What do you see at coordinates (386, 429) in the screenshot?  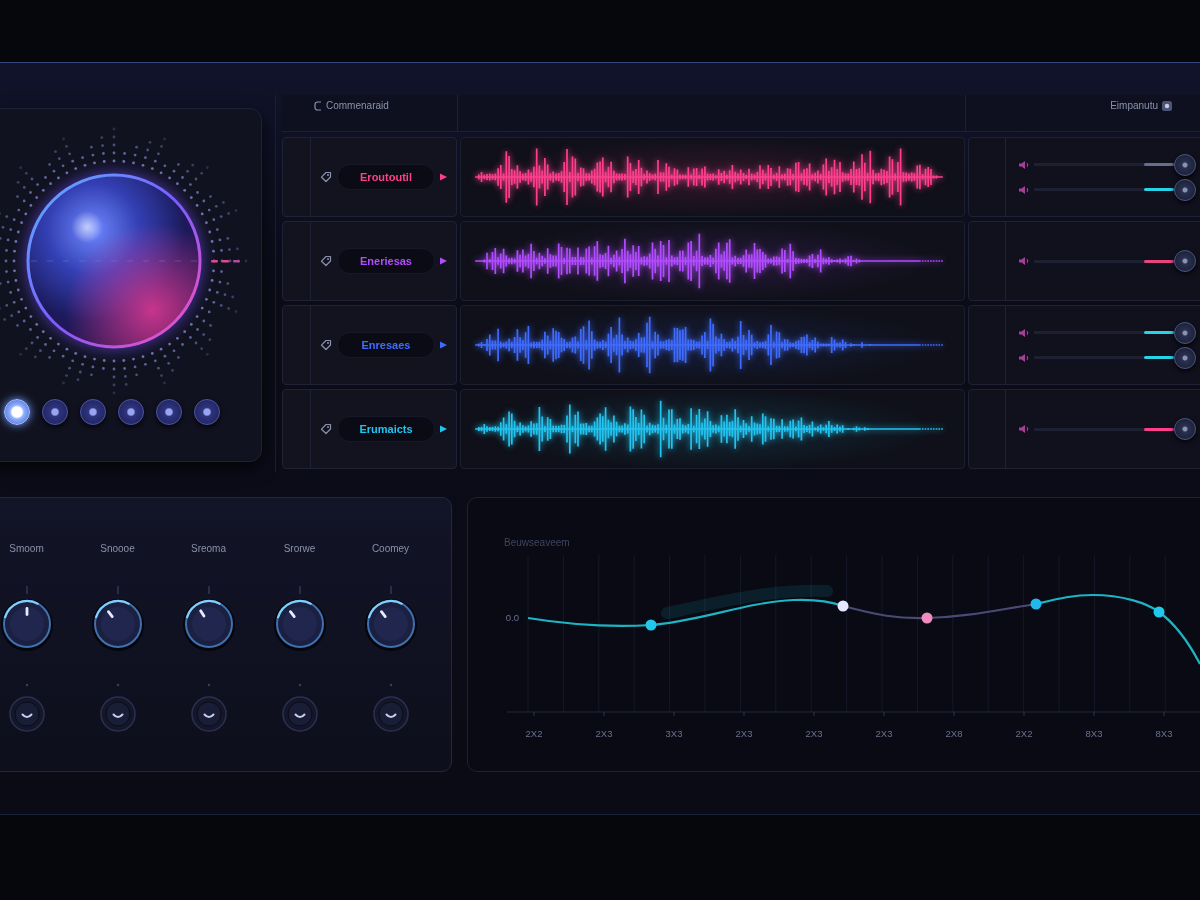 I see `track-name-button: Erumaicts` at bounding box center [386, 429].